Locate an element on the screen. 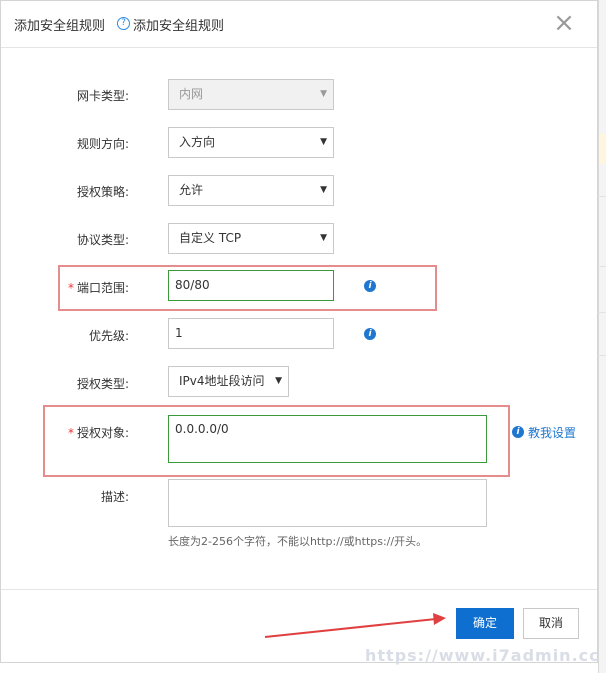 This screenshot has height=673, width=606. watermark: https://www.i7admin.cc is located at coordinates (482, 655).